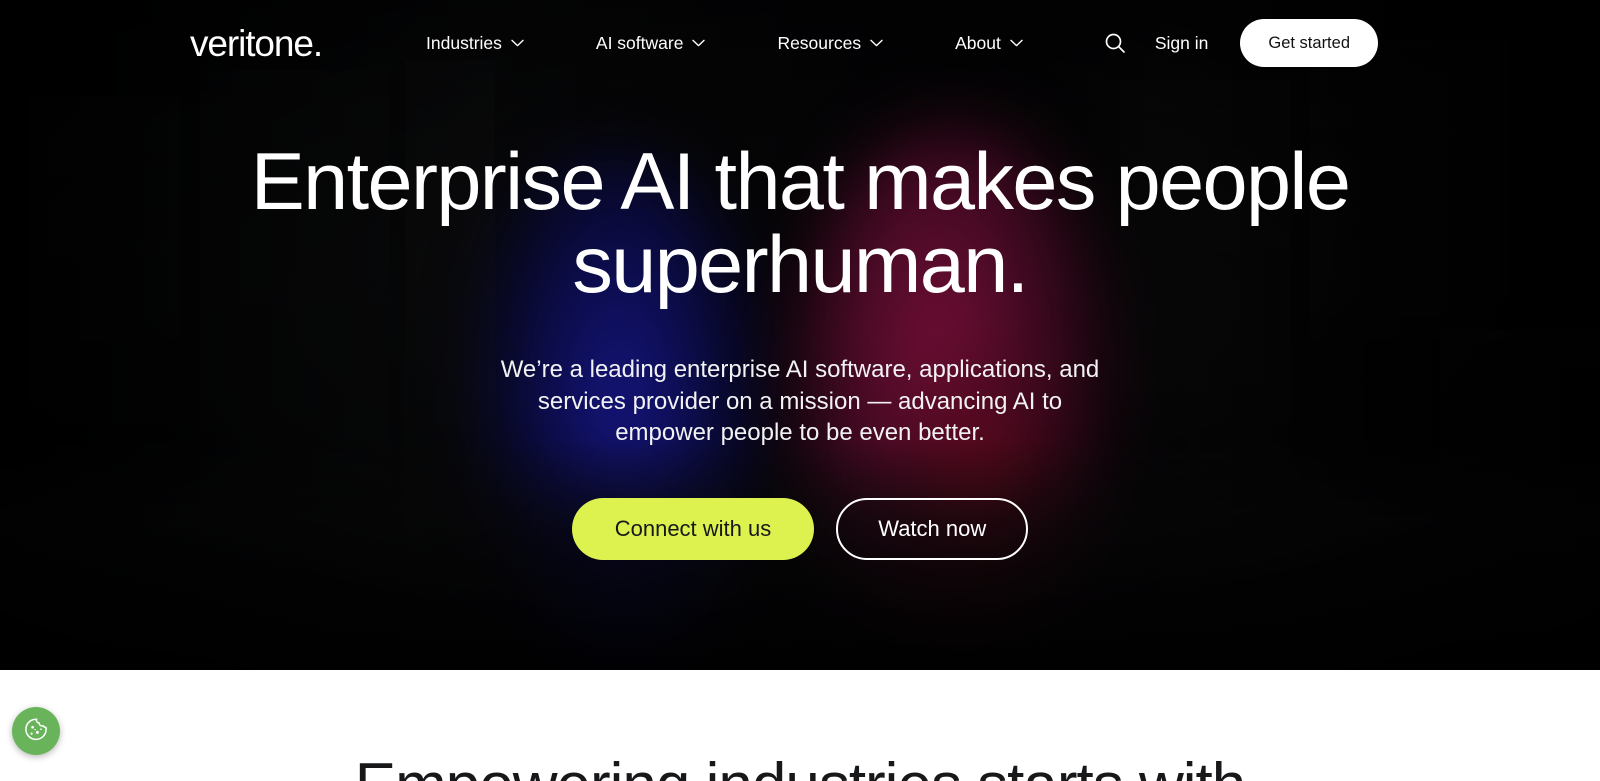  What do you see at coordinates (724, 43) in the screenshot?
I see `primary-navigation: Industries AI software Resources About` at bounding box center [724, 43].